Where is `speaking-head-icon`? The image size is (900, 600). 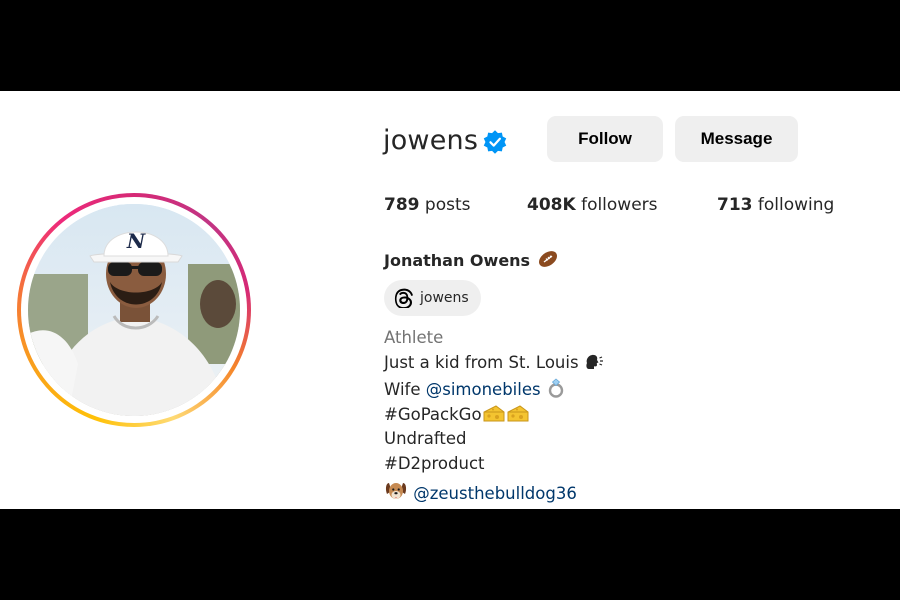 speaking-head-icon is located at coordinates (594, 361).